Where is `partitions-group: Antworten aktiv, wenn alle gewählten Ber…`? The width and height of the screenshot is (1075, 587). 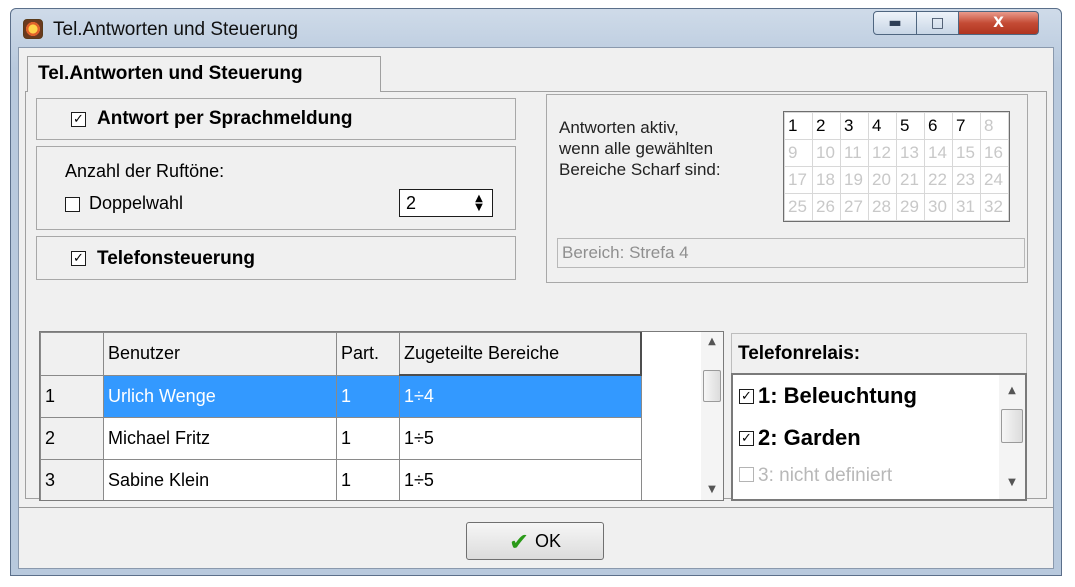 partitions-group: Antworten aktiv, wenn alle gewählten Ber… is located at coordinates (787, 188).